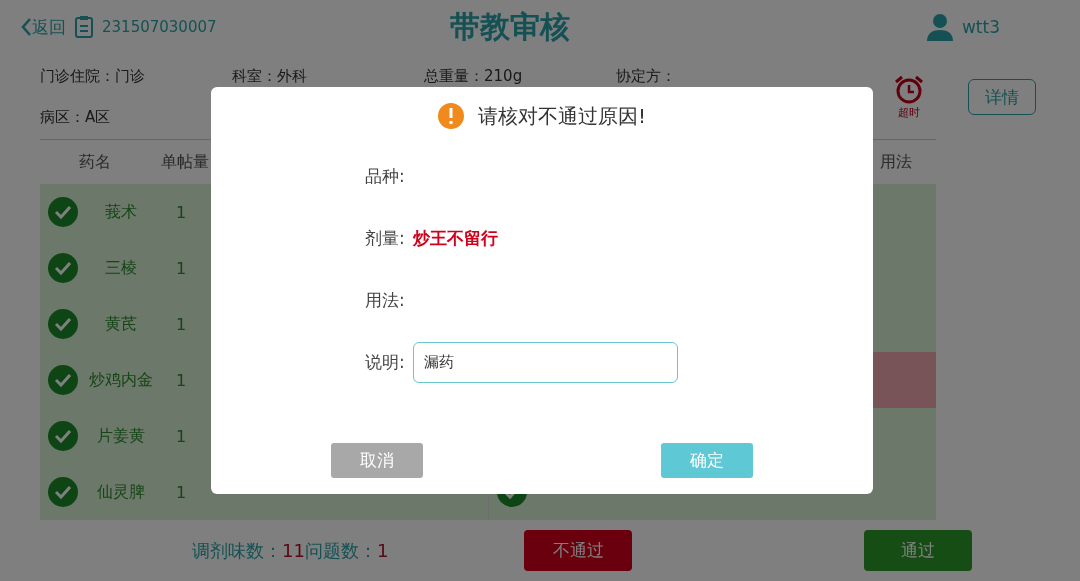  I want to click on back-button: 返回, so click(43, 27).